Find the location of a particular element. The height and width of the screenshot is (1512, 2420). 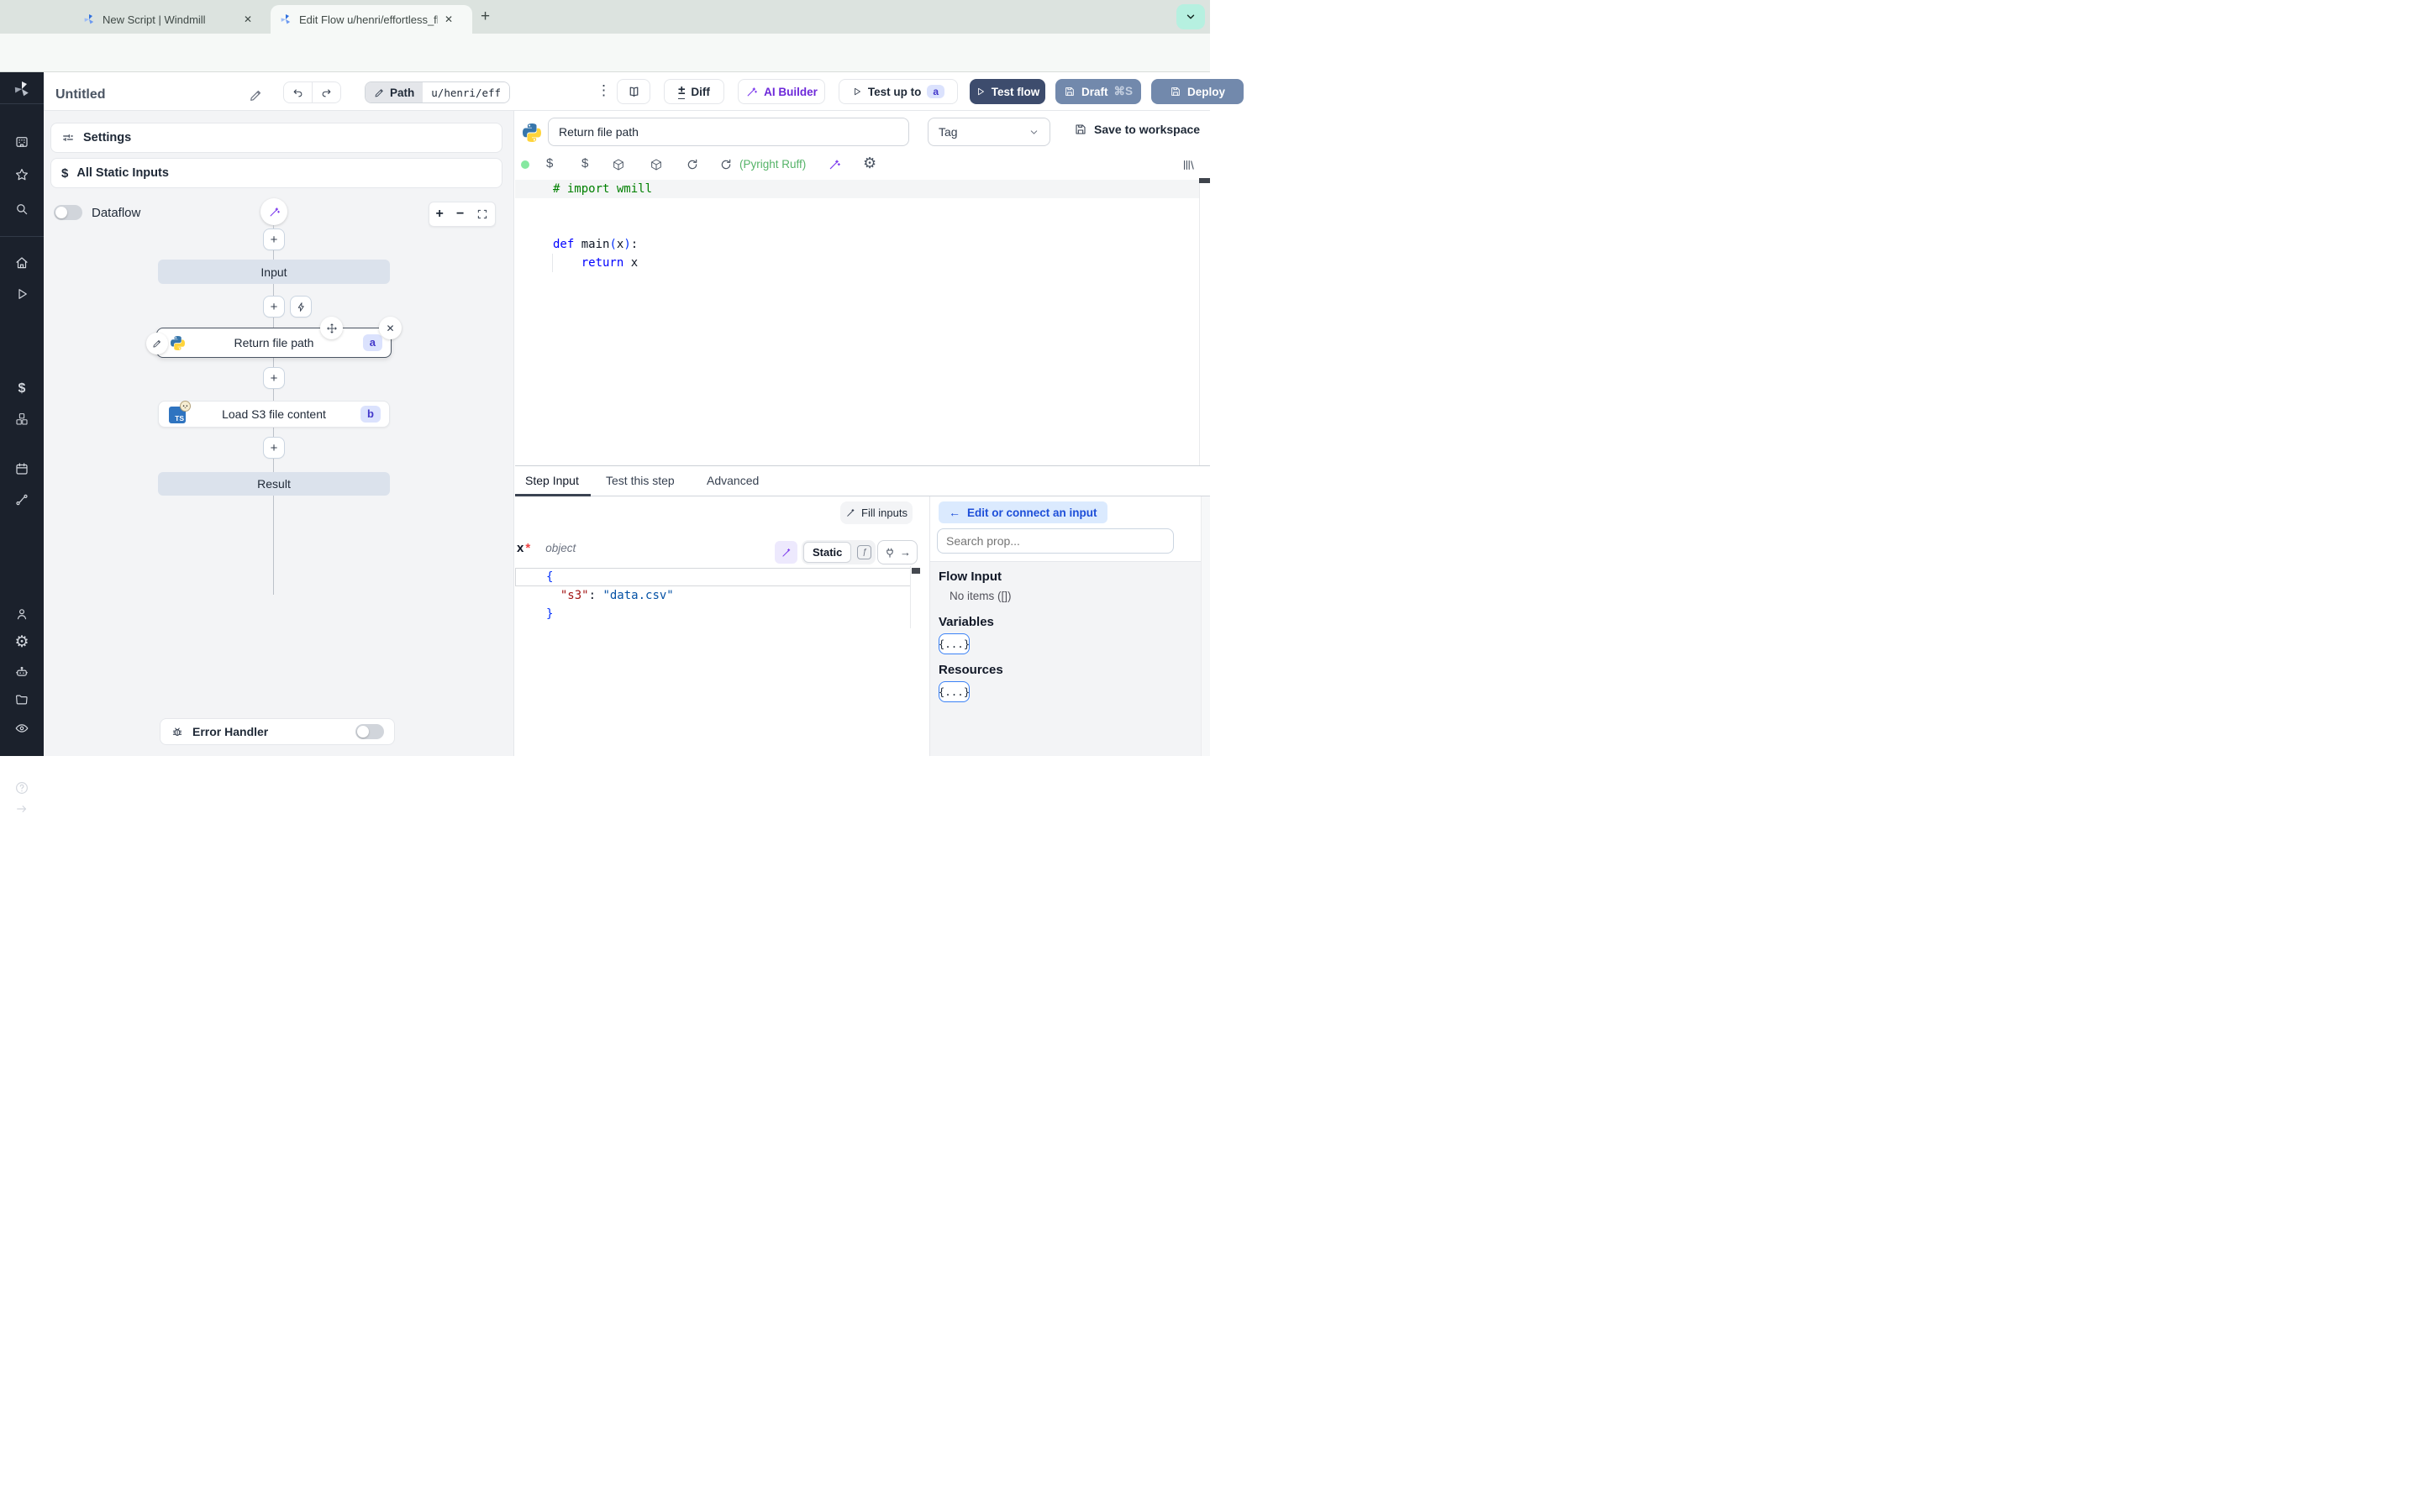

tab-title: Edit Flow u/henri/effortless_fl is located at coordinates (368, 19).